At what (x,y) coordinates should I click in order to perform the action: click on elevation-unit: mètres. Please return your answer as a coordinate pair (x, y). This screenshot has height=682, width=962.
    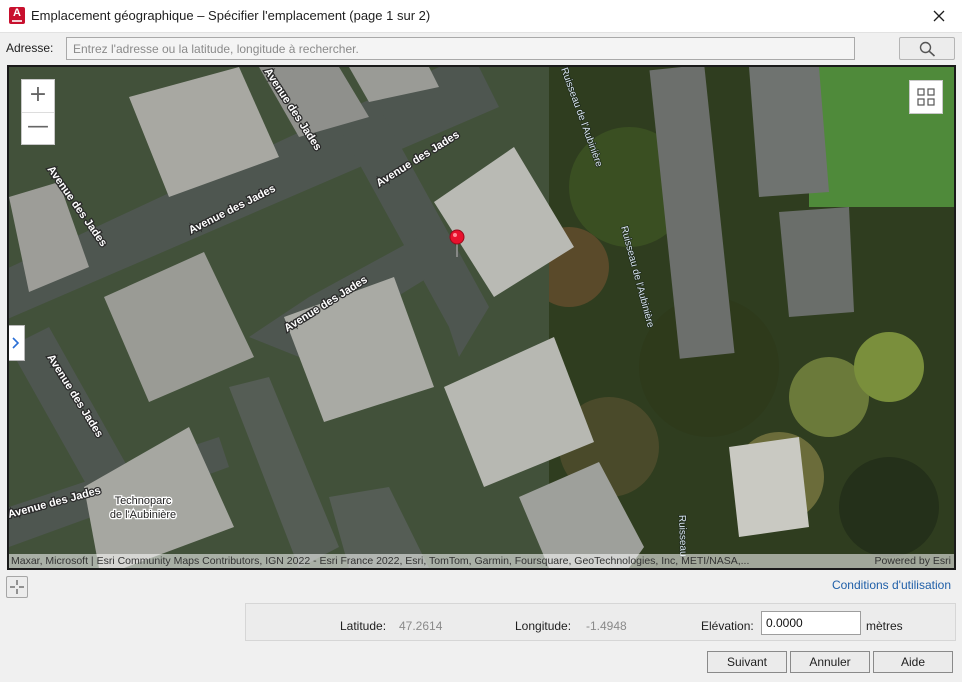
    Looking at the image, I should click on (884, 626).